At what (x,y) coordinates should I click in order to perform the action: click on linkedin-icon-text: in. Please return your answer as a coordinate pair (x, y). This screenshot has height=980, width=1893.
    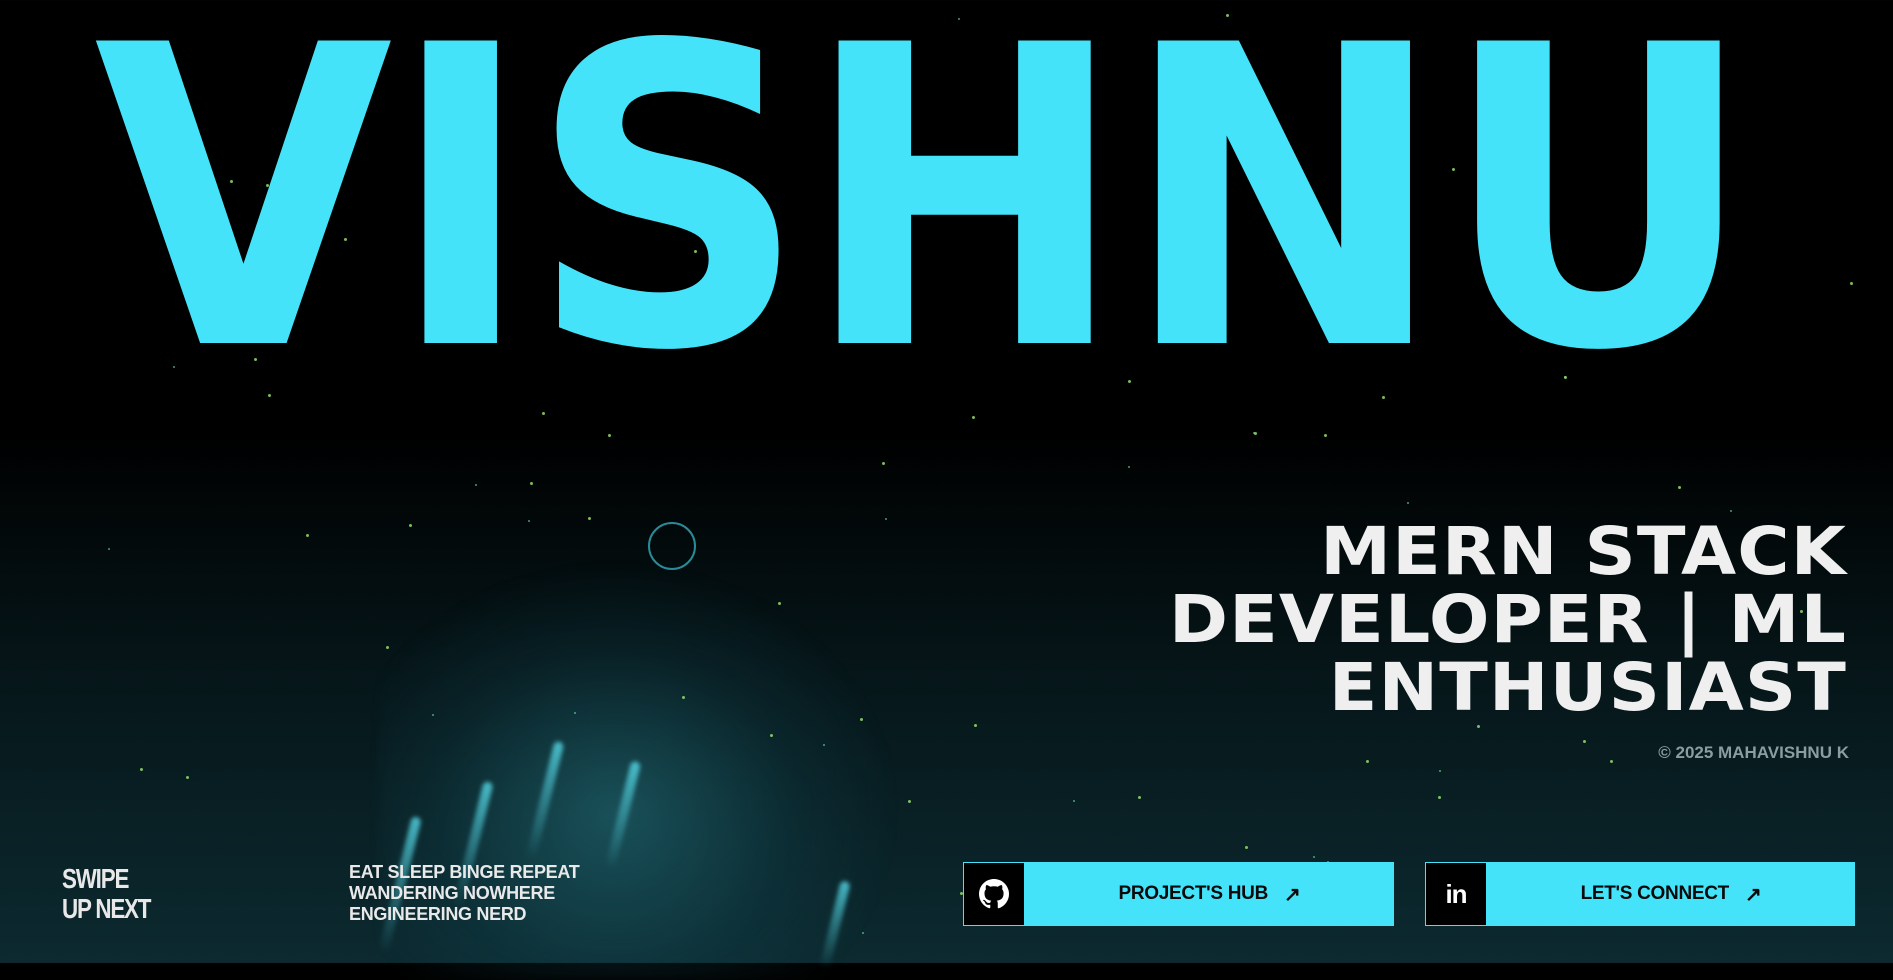
    Looking at the image, I should click on (1456, 893).